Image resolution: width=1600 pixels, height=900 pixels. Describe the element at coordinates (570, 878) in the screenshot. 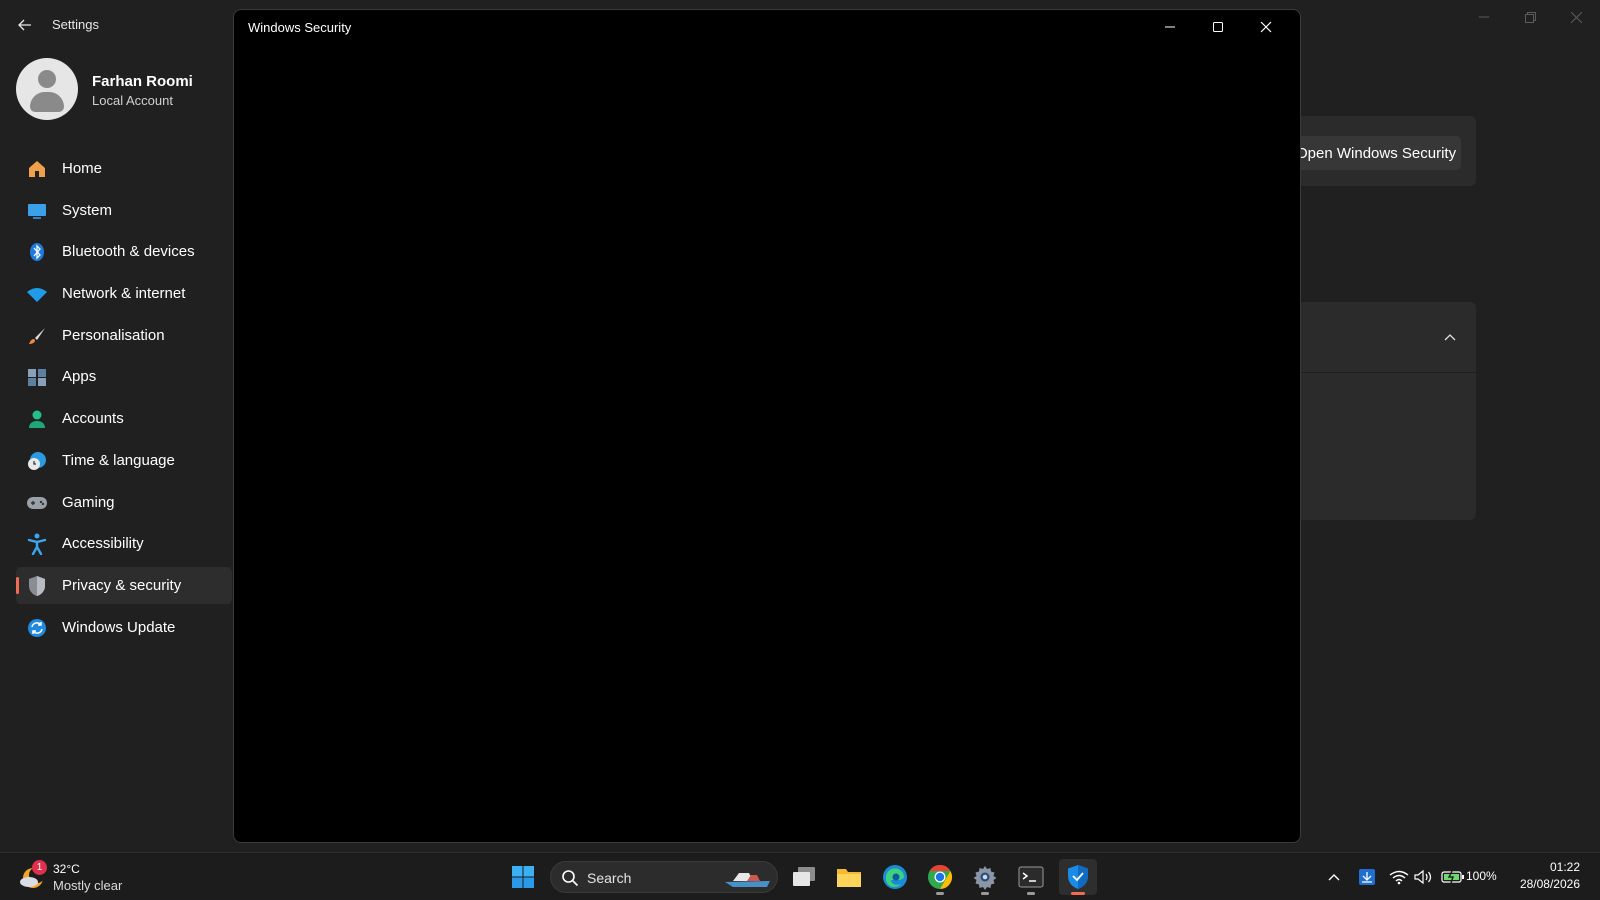

I see `search-icon` at that location.